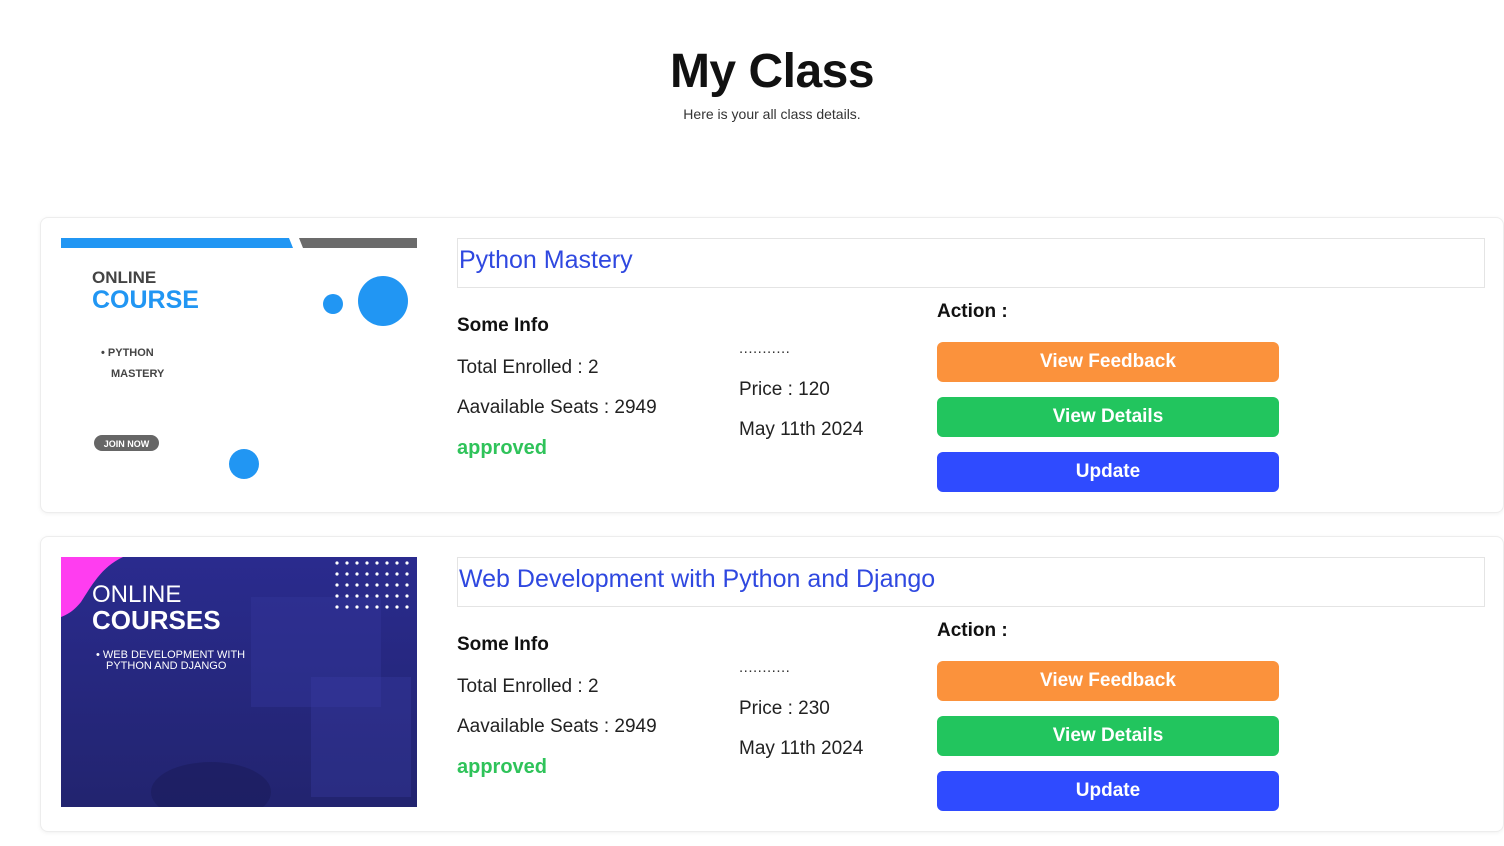 The image size is (1504, 846). I want to click on thumb-line2: COURSE, so click(145, 300).